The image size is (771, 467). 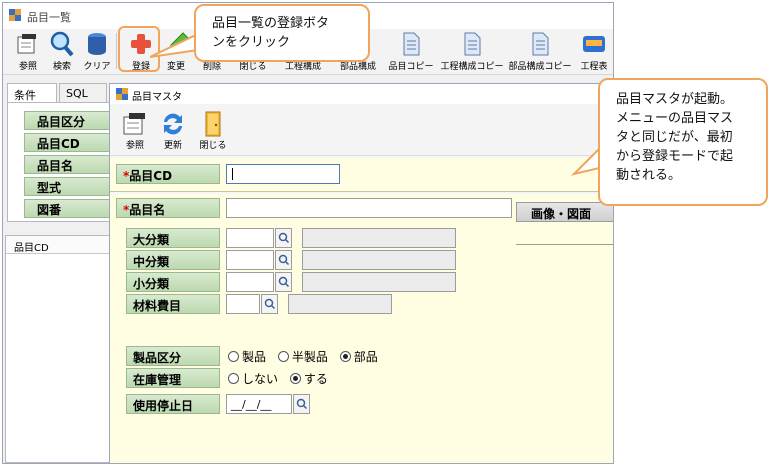 What do you see at coordinates (168, 208) in the screenshot?
I see `item-name-label: *品目名` at bounding box center [168, 208].